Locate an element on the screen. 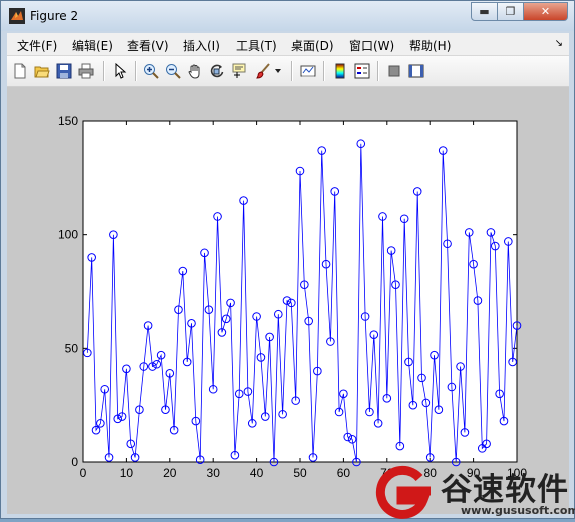  new-figure-icon is located at coordinates (20, 71).